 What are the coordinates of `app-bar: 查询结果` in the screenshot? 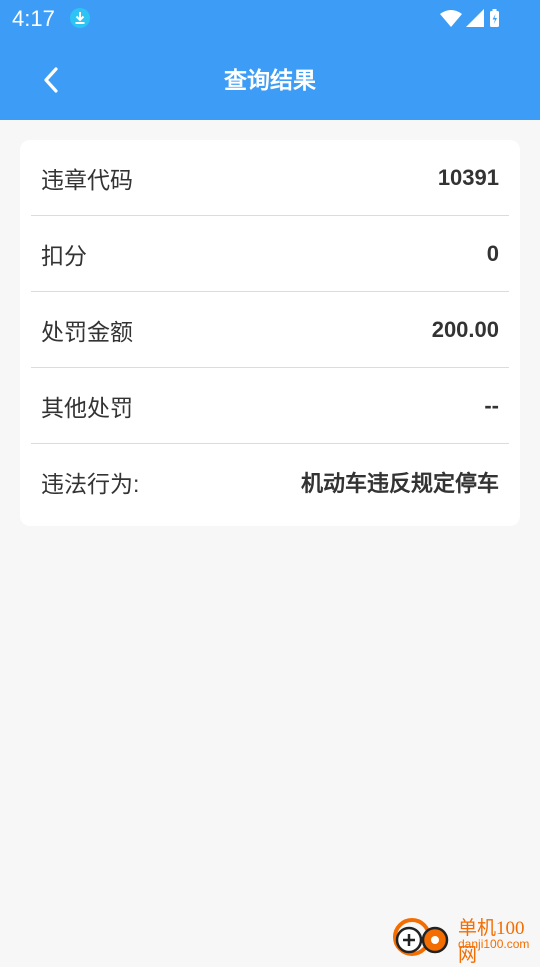 It's located at (270, 79).